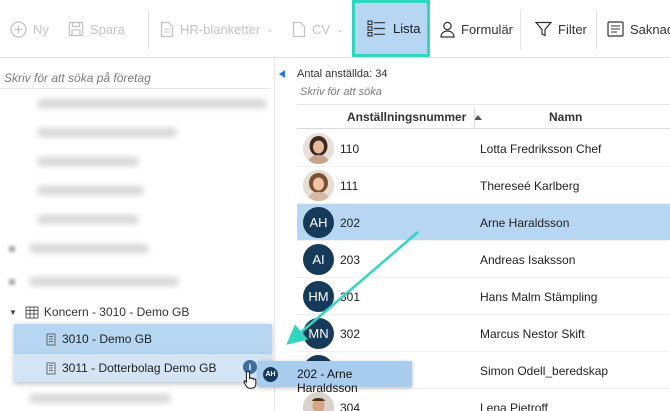  What do you see at coordinates (299, 29) in the screenshot?
I see `cv-document-icon` at bounding box center [299, 29].